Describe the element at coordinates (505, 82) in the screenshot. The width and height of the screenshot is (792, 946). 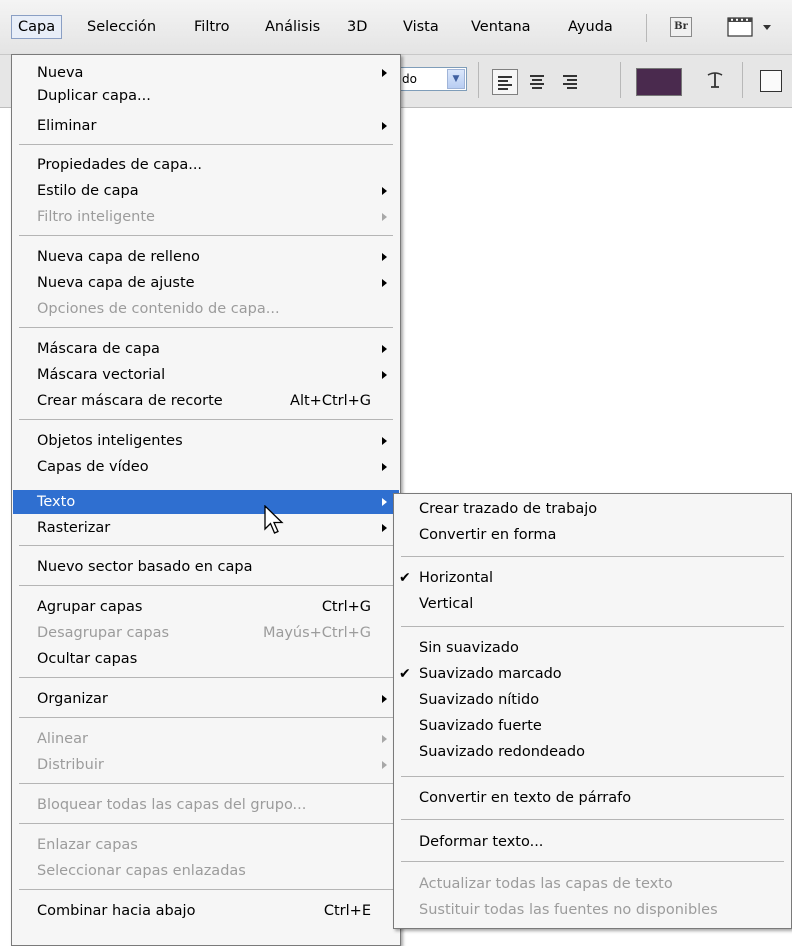
I see `align-left-icon` at that location.